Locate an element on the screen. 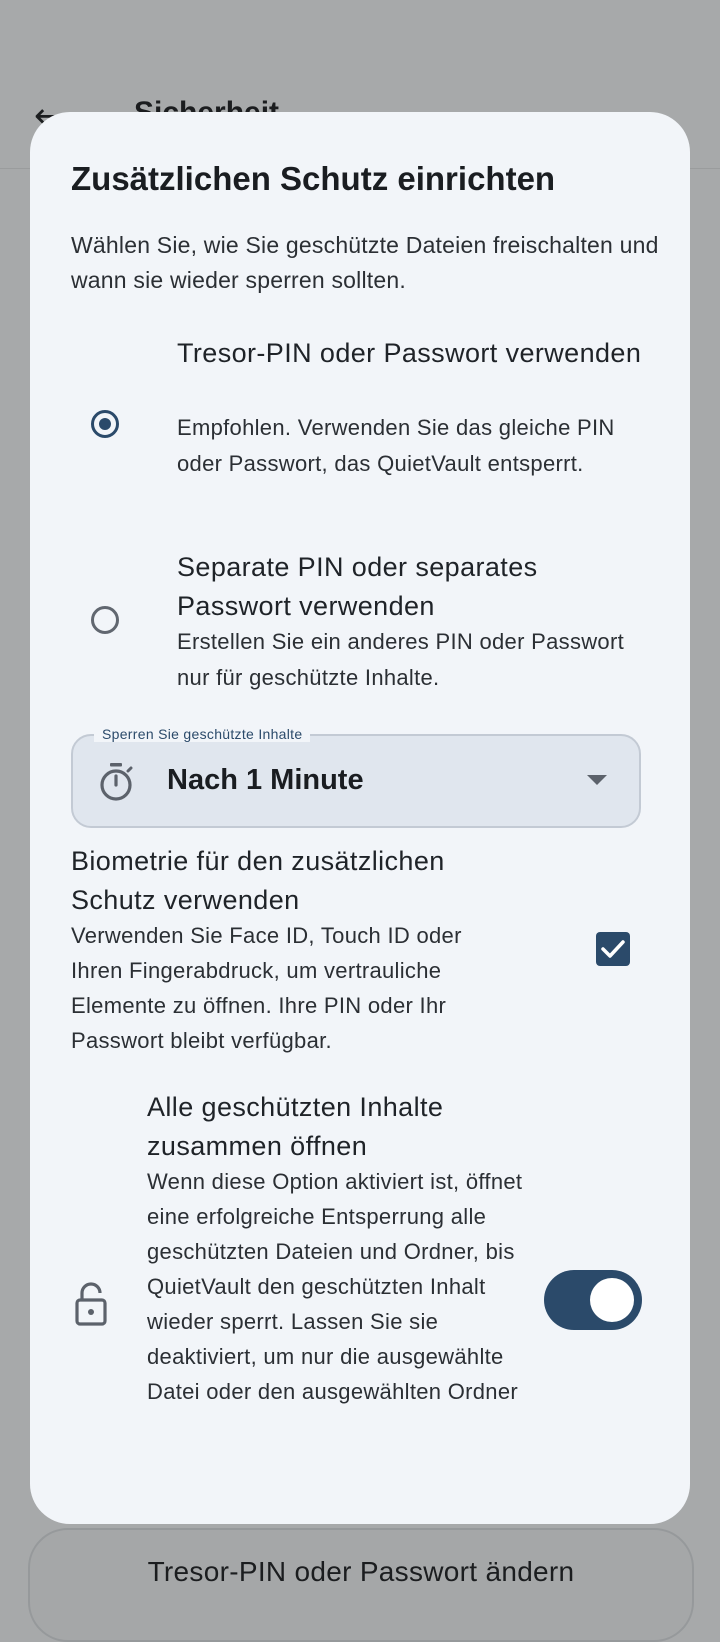 The height and width of the screenshot is (1642, 720). unlock-all-toggle is located at coordinates (593, 1300).